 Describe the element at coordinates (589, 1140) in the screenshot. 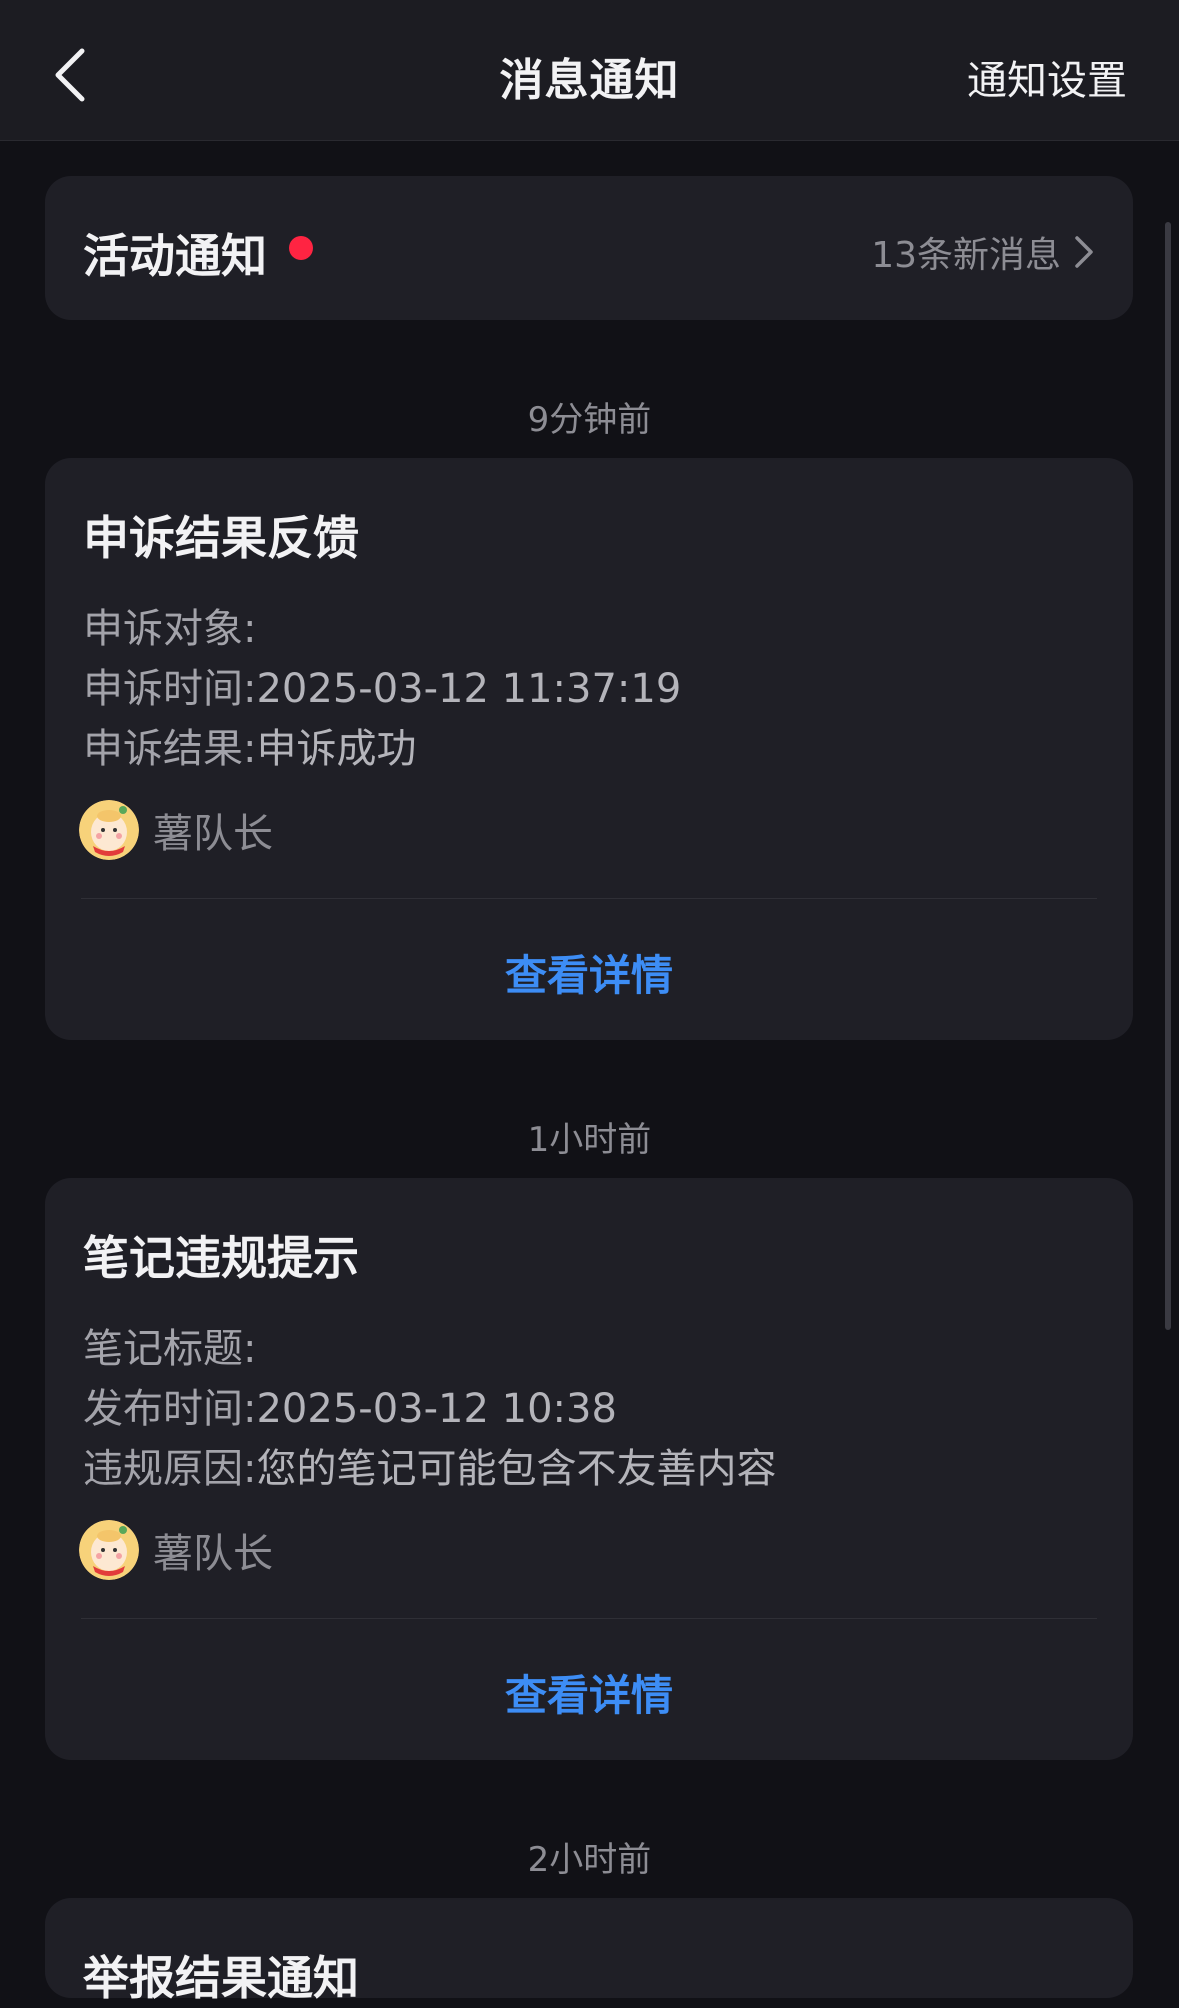

I see `timestamp: 1小时前` at that location.